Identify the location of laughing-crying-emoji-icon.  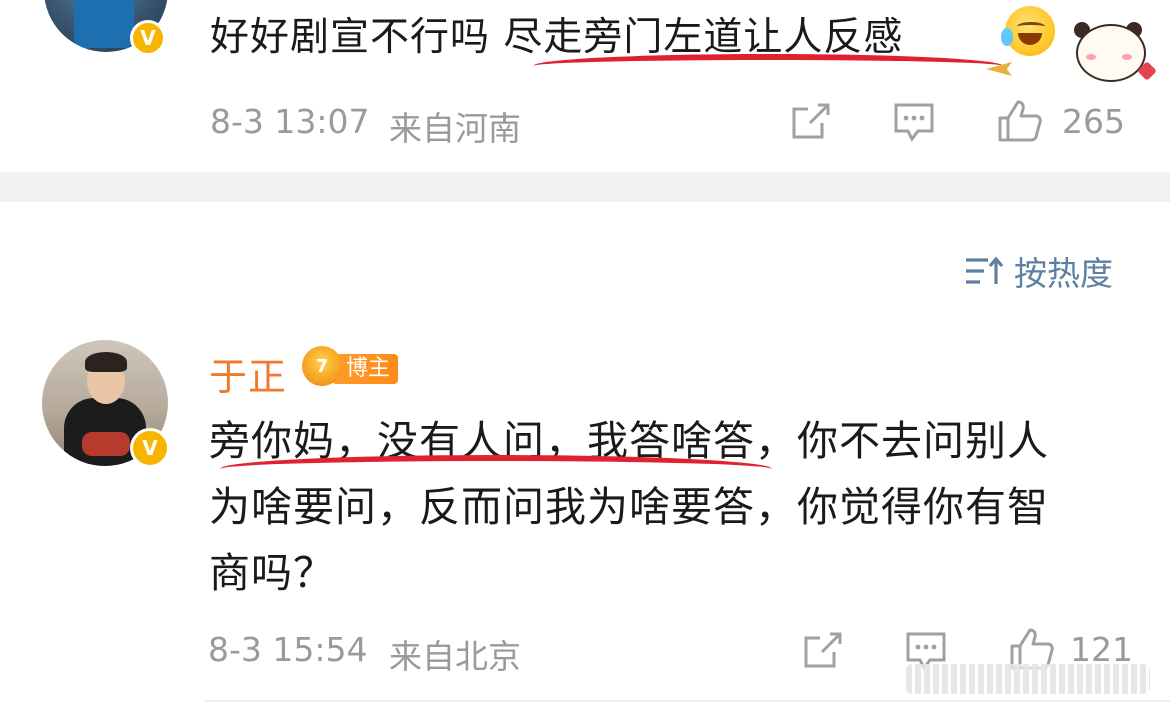
(1028, 31).